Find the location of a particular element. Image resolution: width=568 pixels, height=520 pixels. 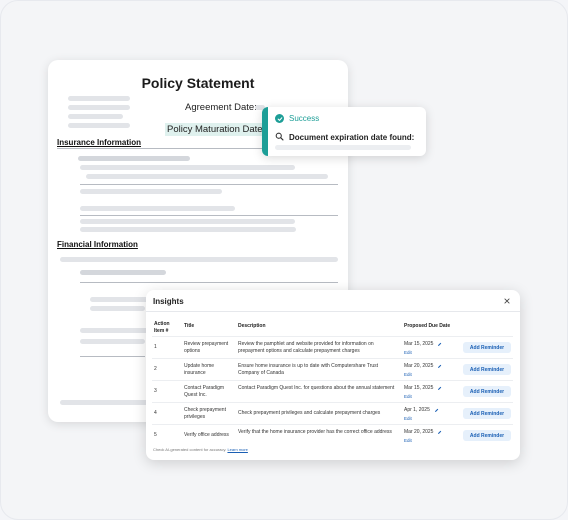

toast-message-row: Document expiration date found: is located at coordinates (344, 137).